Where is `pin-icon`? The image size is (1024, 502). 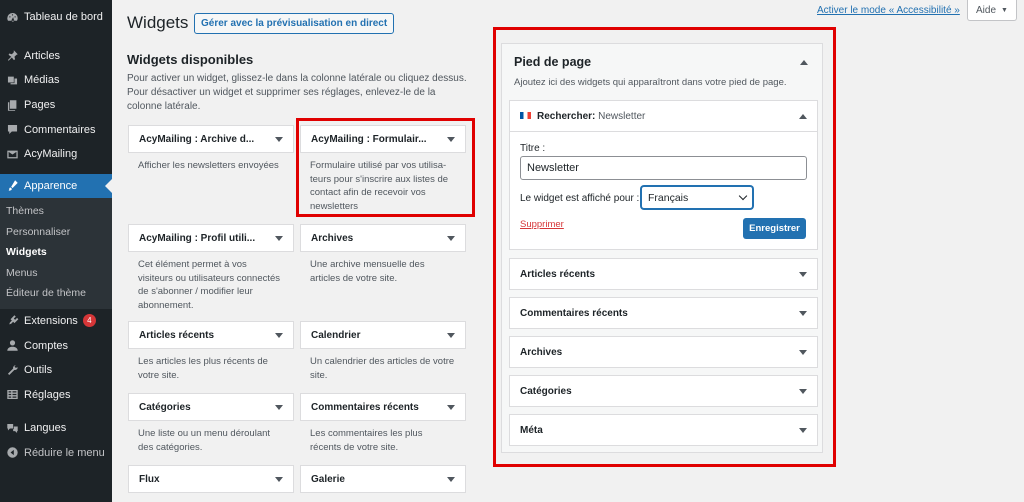
pin-icon is located at coordinates (12, 56).